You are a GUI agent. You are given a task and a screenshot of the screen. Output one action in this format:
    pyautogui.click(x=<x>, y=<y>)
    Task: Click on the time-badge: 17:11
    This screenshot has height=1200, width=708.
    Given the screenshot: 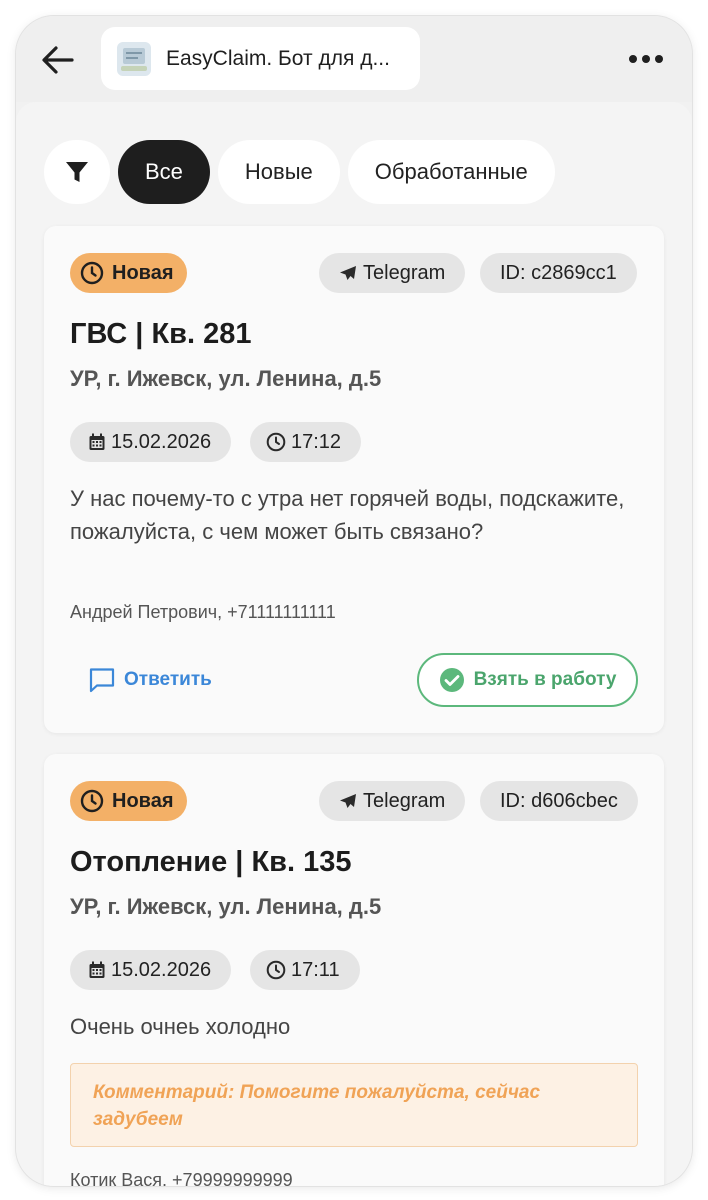 What is the action you would take?
    pyautogui.click(x=305, y=970)
    